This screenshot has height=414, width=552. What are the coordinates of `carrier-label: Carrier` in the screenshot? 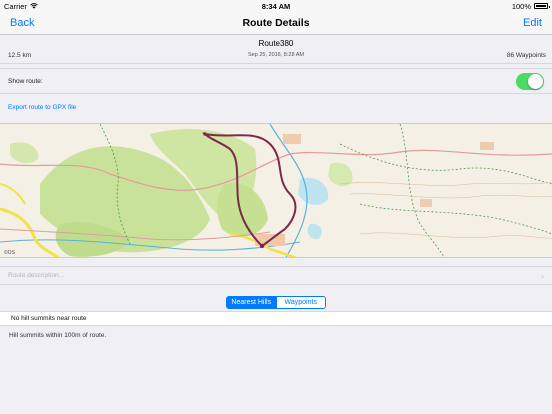 It's located at (15, 6).